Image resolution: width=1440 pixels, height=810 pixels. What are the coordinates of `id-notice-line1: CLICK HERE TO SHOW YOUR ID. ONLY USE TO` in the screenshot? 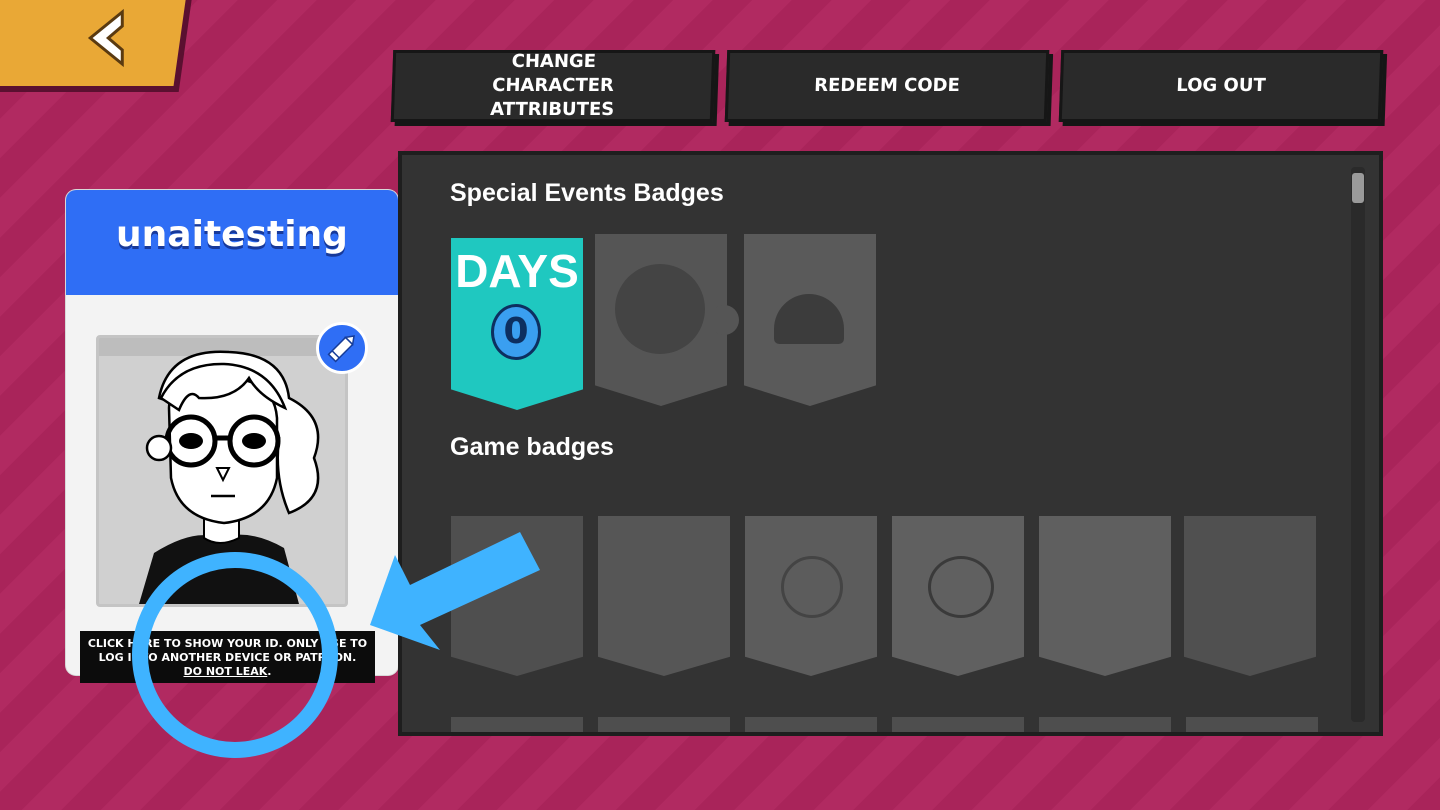 It's located at (227, 643).